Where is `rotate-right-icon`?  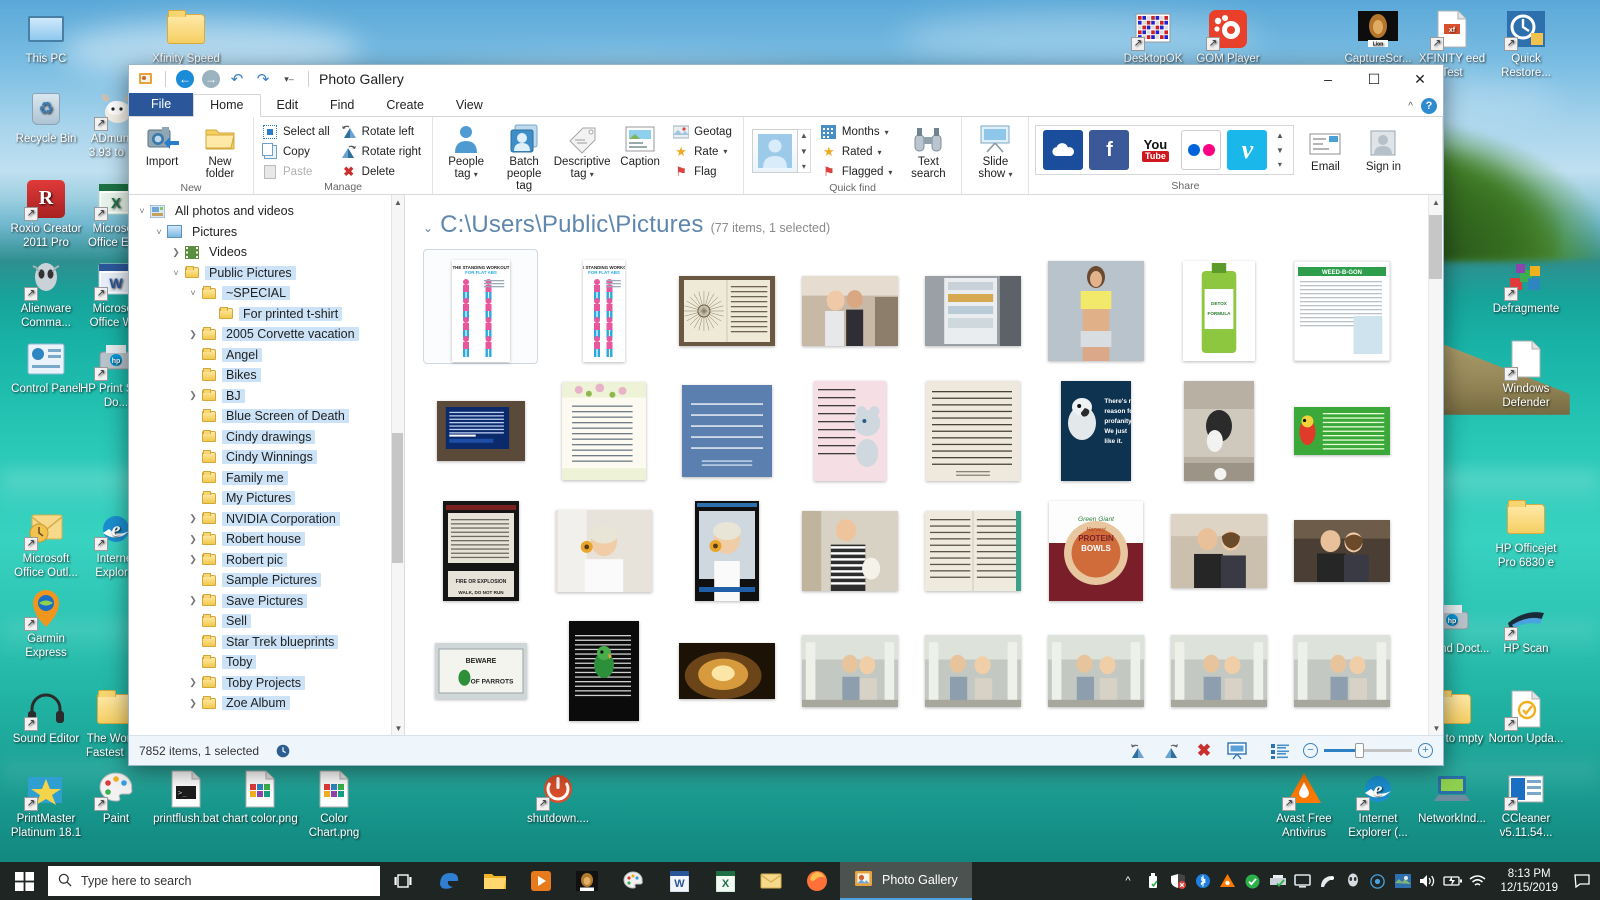
rotate-right-icon is located at coordinates (1171, 751).